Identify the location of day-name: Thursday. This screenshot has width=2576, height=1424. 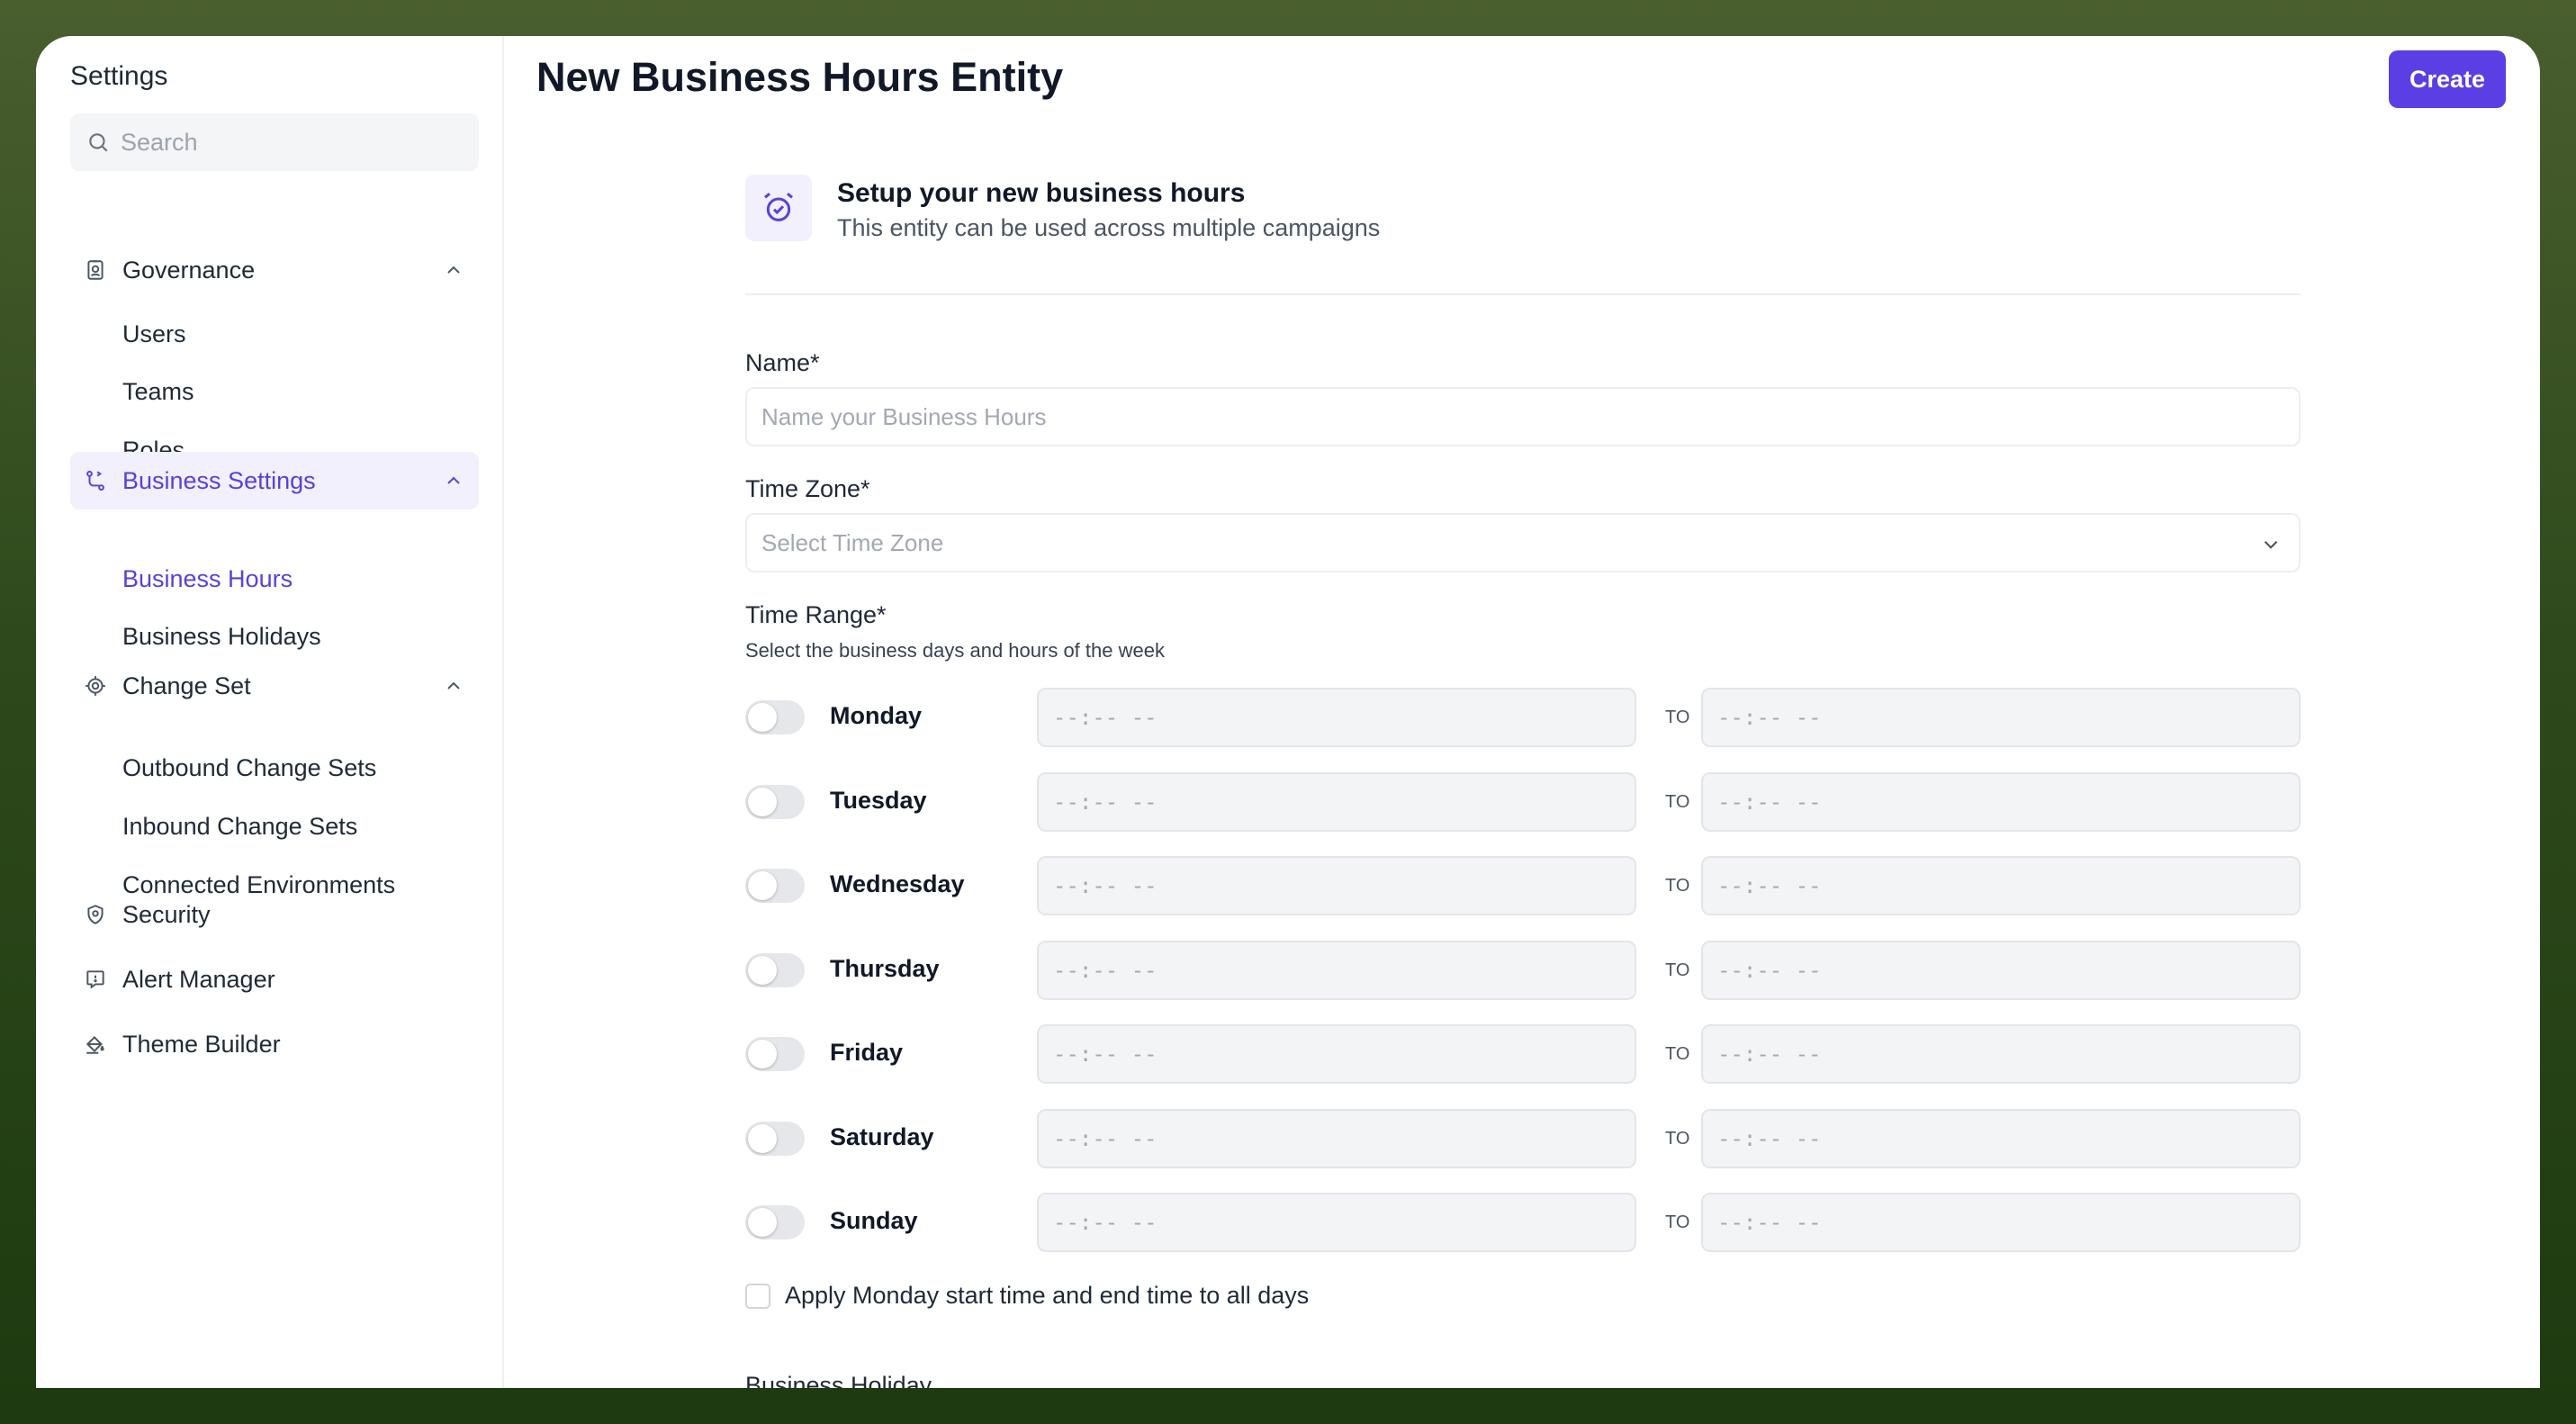
(885, 968).